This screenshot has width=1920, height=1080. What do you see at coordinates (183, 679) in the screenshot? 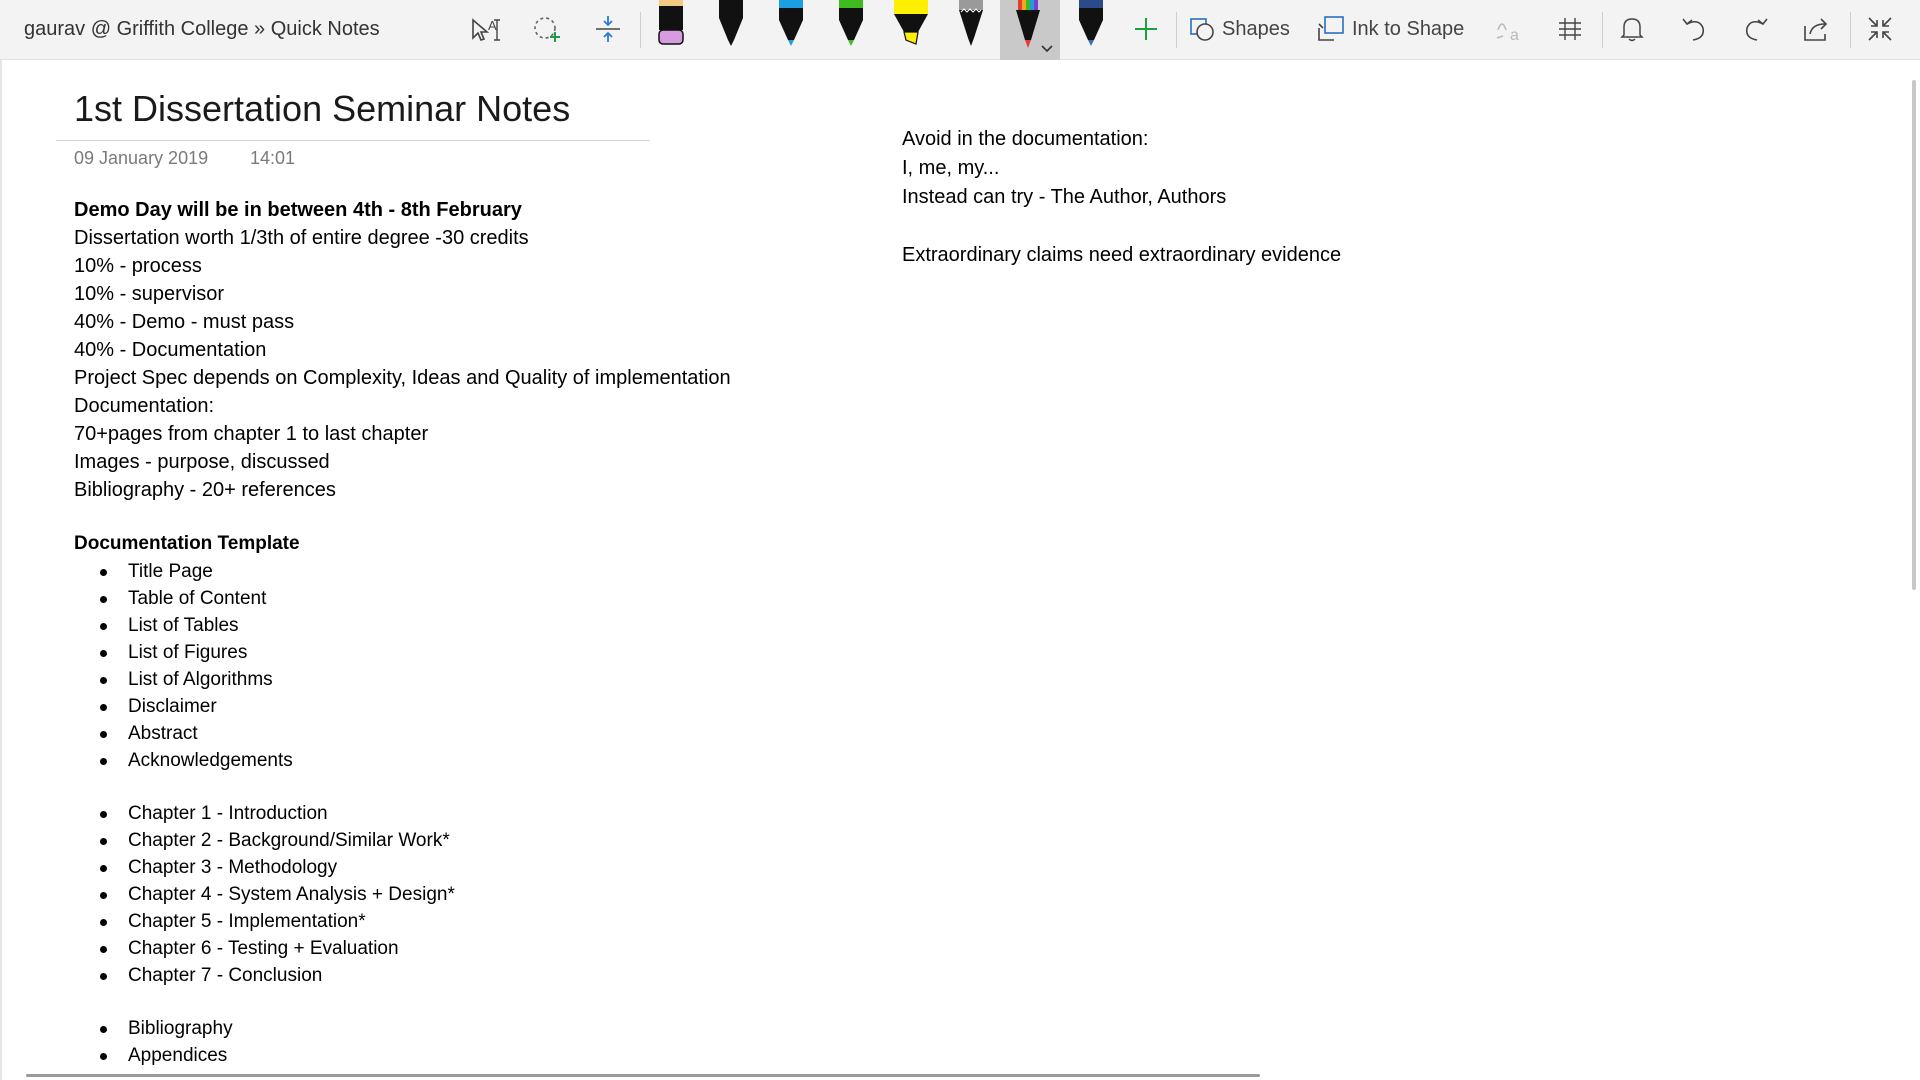
I see `list-item: List of Algorithms` at bounding box center [183, 679].